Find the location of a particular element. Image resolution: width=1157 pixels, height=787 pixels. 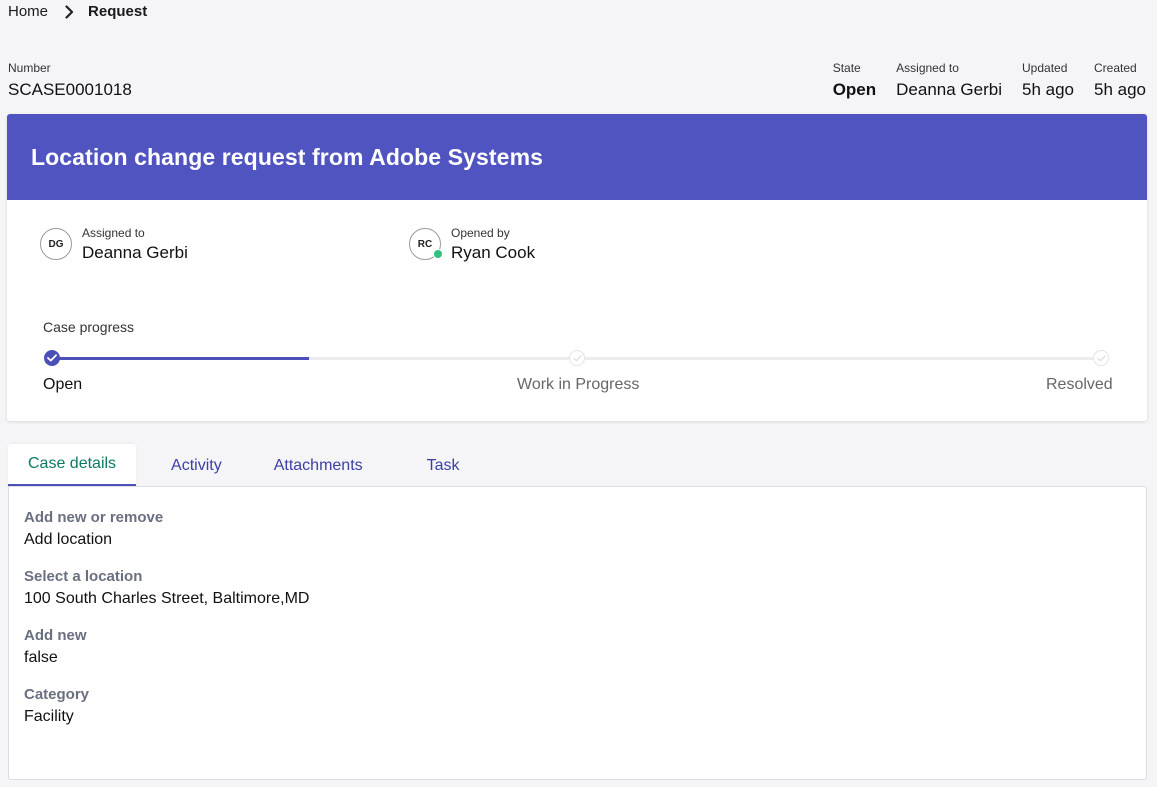

avatar: DG is located at coordinates (56, 244).